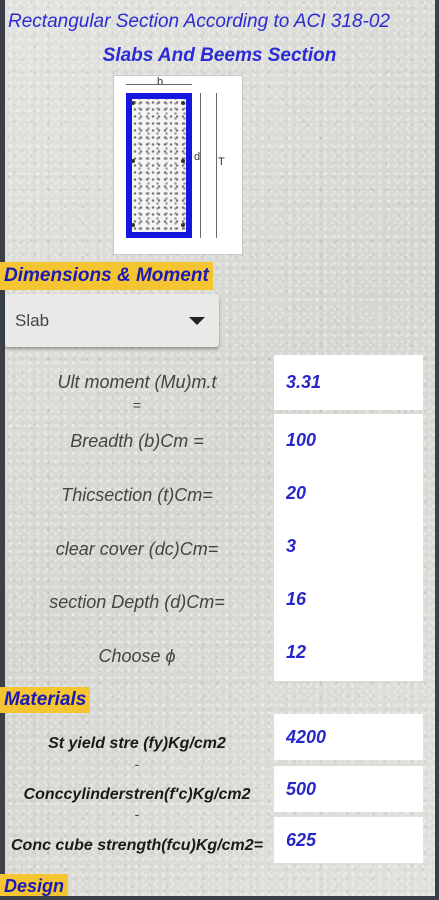 This screenshot has width=439, height=900. Describe the element at coordinates (216, 165) in the screenshot. I see `thickness-dimension-line` at that location.